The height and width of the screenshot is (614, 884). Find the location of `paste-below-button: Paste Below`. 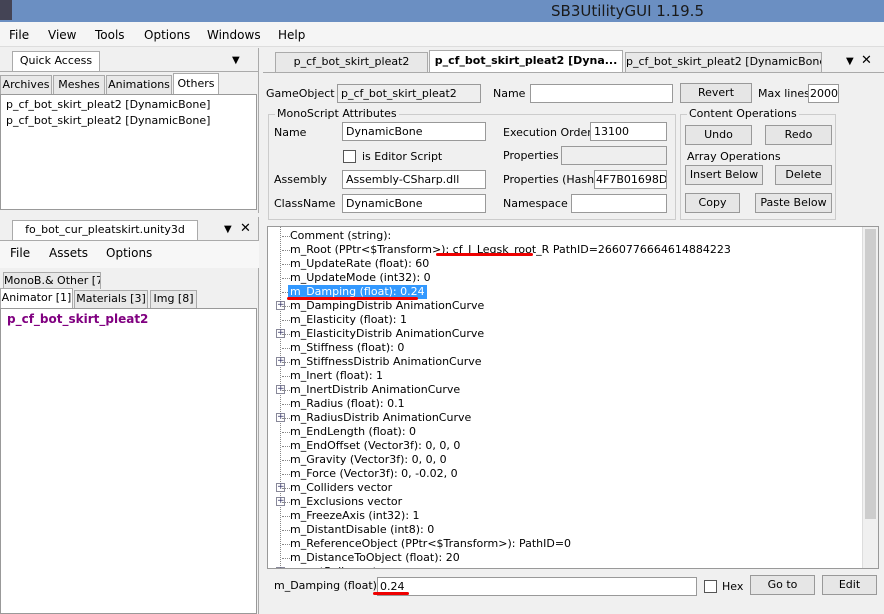

paste-below-button: Paste Below is located at coordinates (793, 203).